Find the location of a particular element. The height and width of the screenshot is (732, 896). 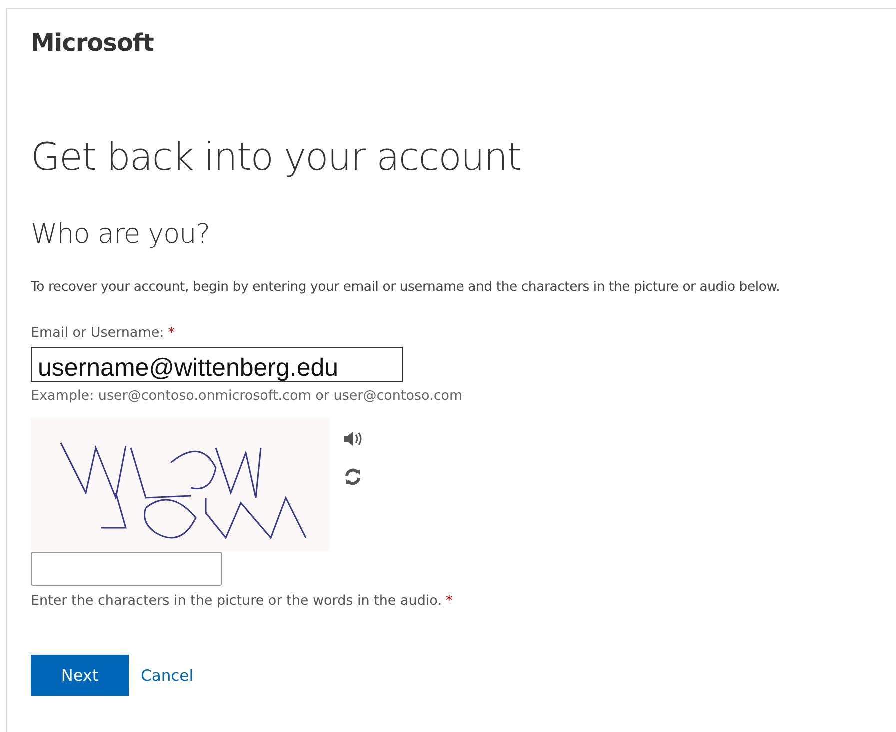

refresh-icon is located at coordinates (353, 477).